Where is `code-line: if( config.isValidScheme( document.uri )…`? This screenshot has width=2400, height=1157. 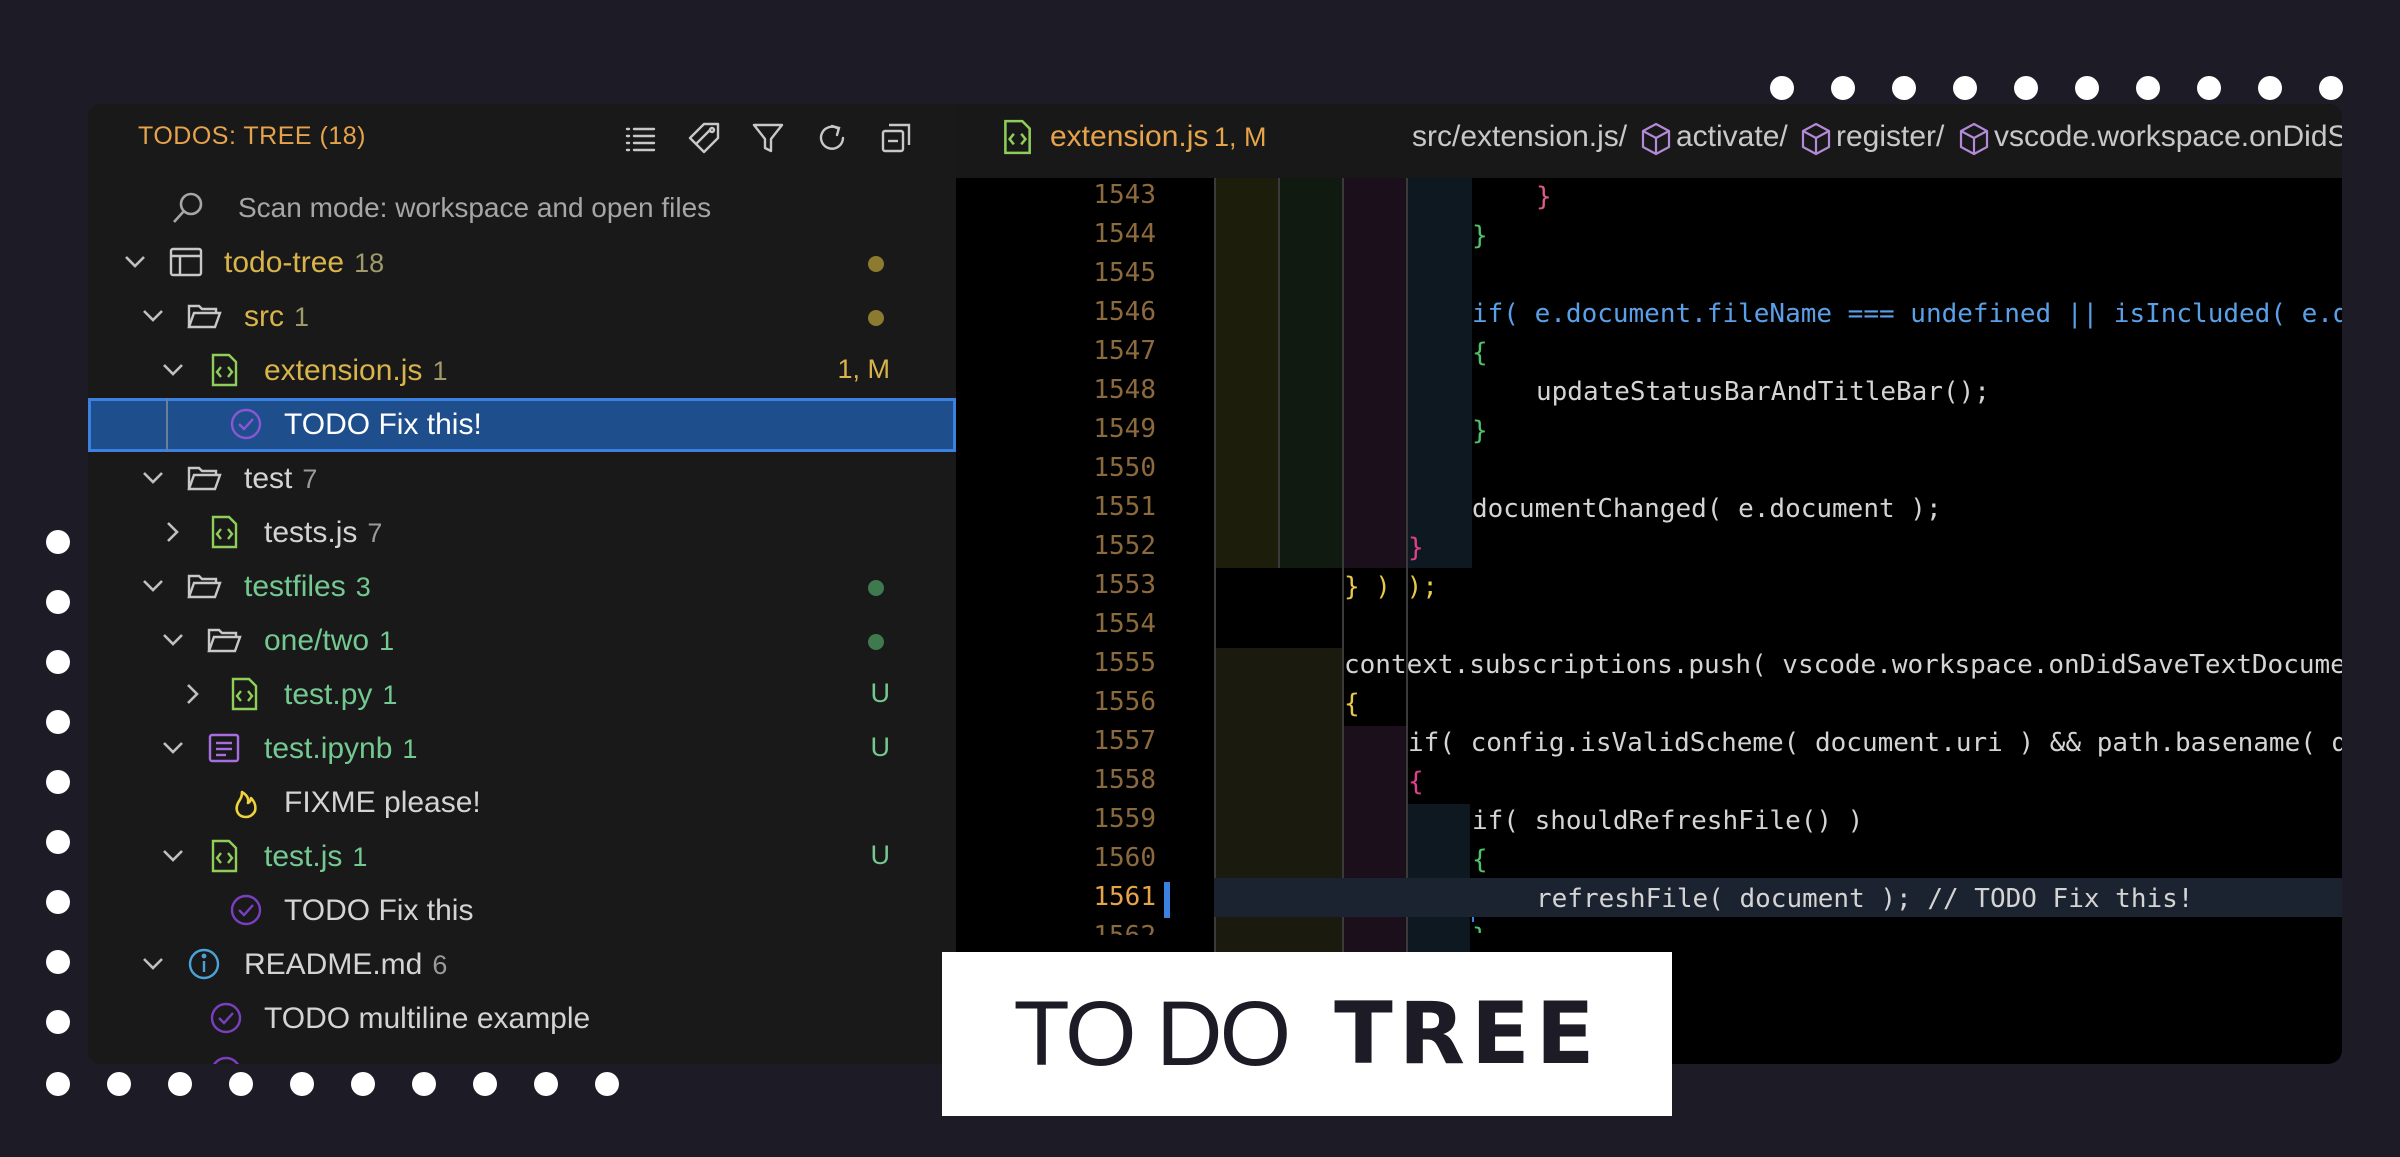
code-line: if( config.isValidScheme( document.uri )… is located at coordinates (1875, 743).